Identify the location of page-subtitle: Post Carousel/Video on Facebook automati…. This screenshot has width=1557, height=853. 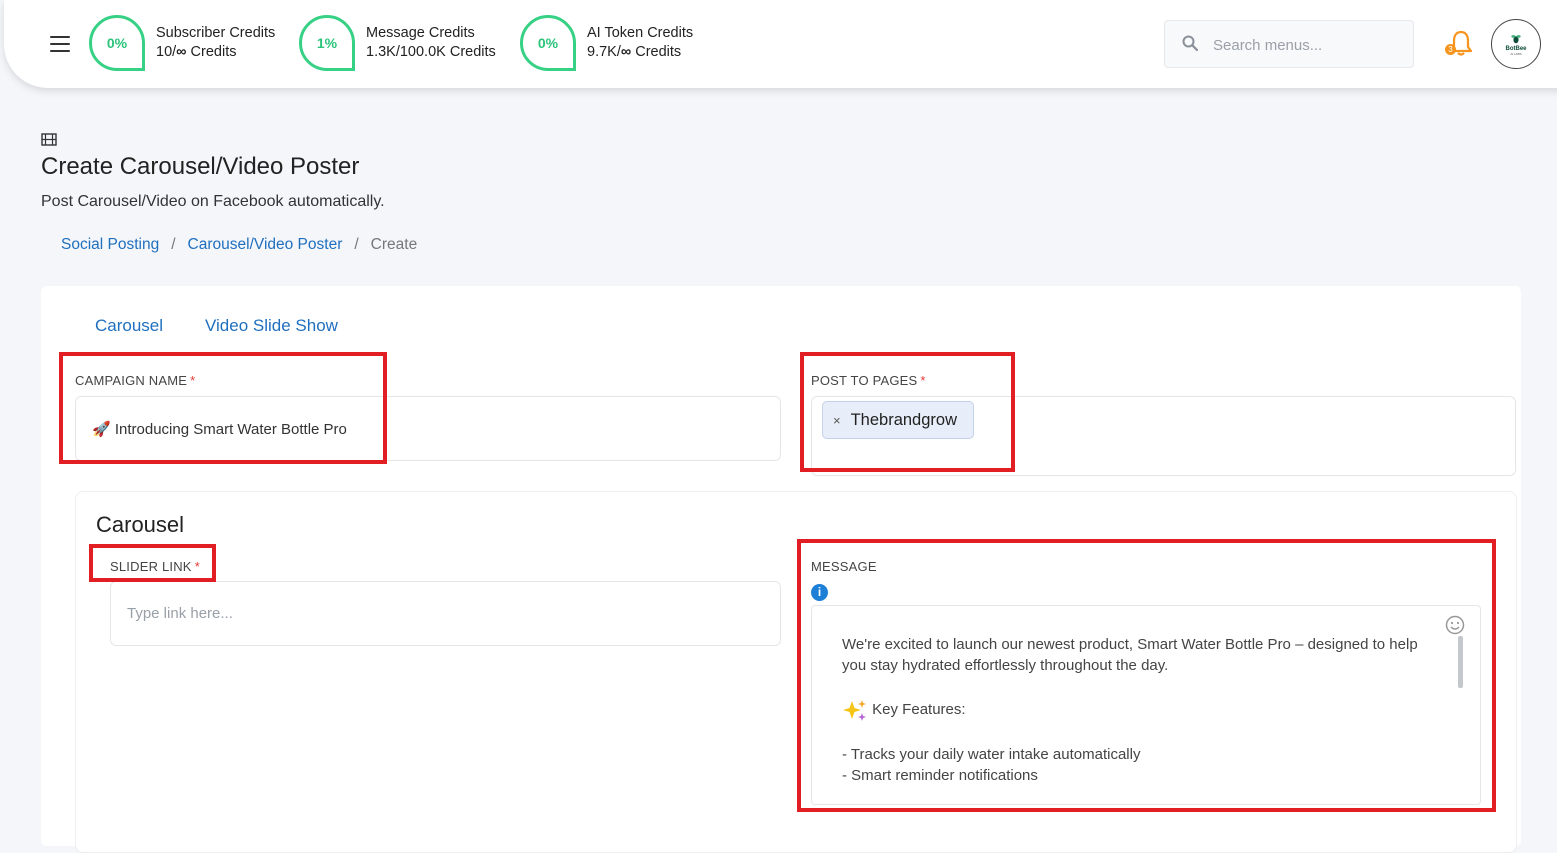
(213, 201).